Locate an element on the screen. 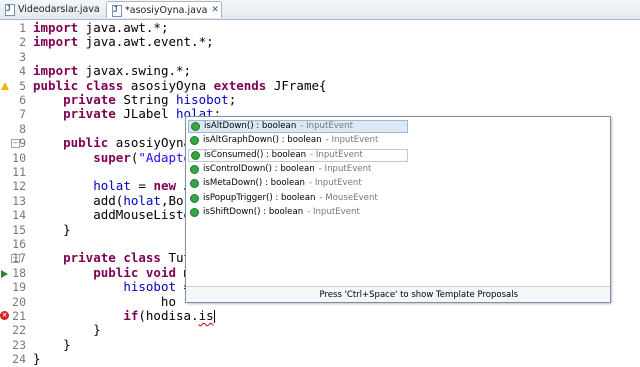  line-number: 24 is located at coordinates (19, 359).